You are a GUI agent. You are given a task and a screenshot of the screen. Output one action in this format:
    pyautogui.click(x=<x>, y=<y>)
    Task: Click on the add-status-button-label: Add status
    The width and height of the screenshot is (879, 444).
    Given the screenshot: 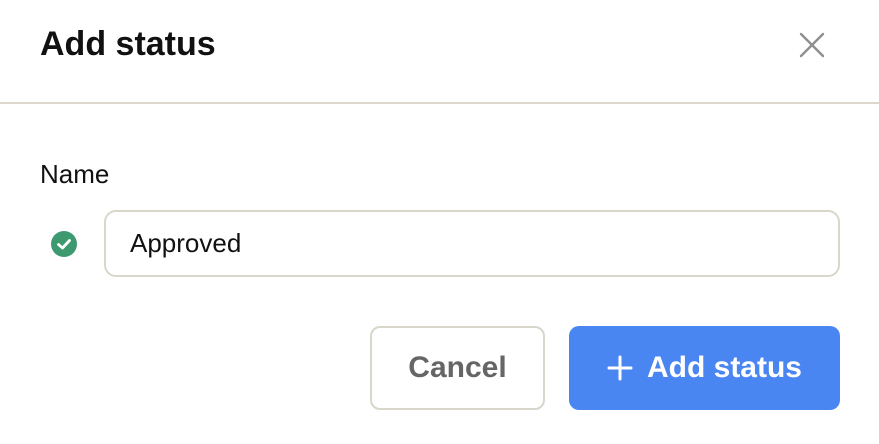 What is the action you would take?
    pyautogui.click(x=724, y=367)
    